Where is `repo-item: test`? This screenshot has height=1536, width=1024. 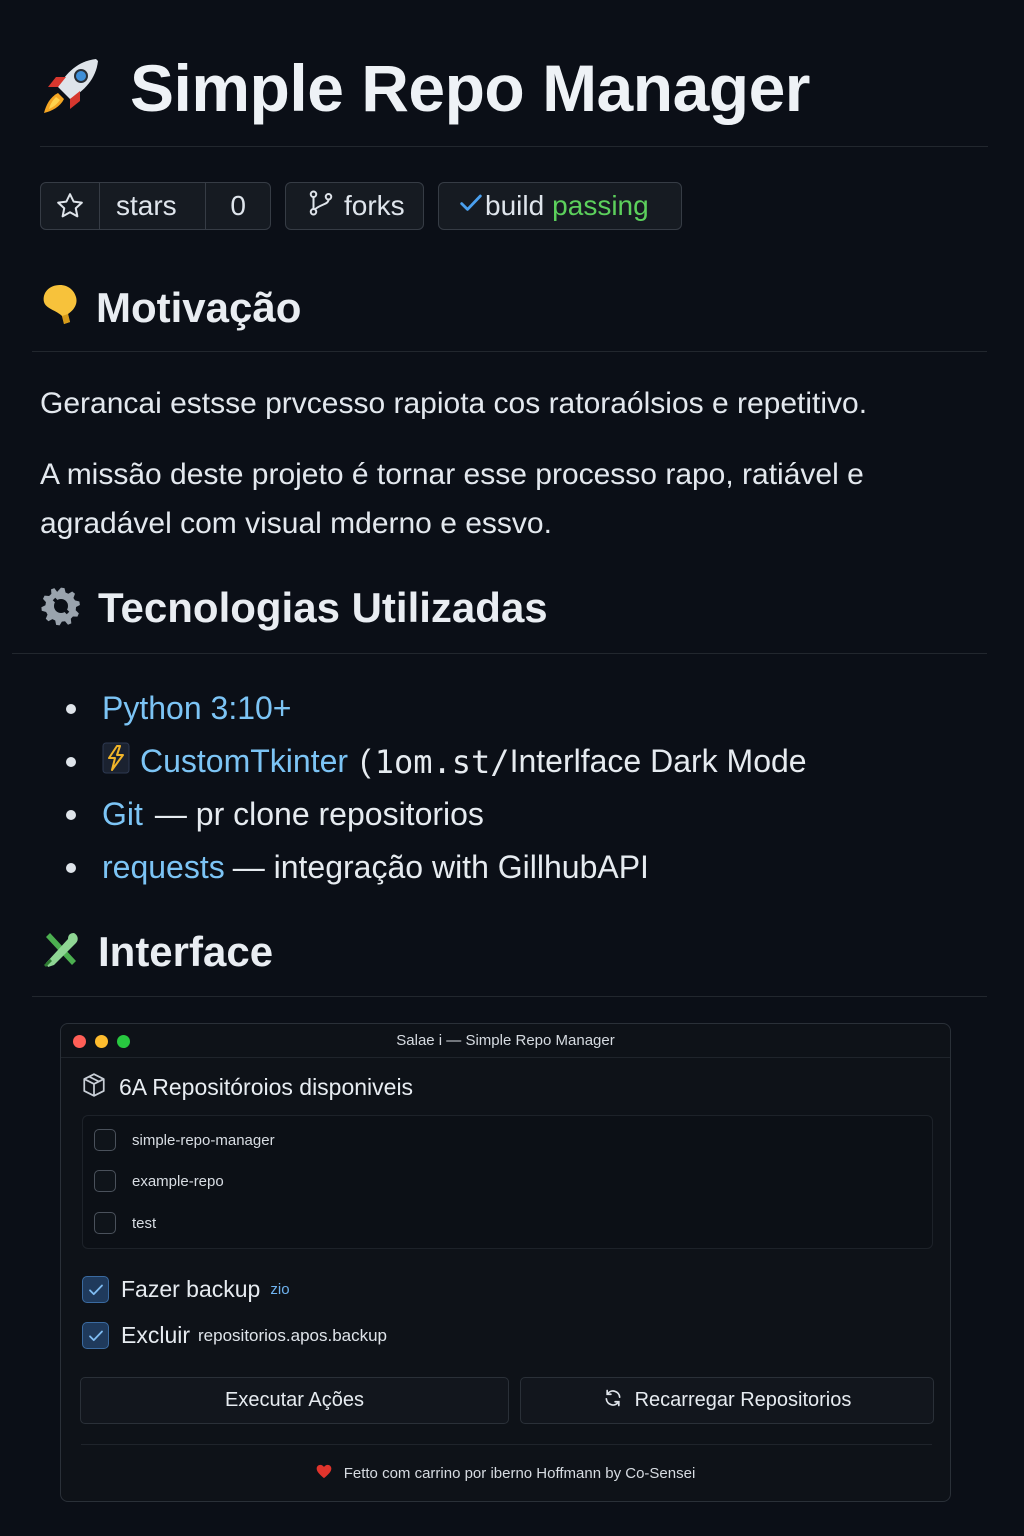 repo-item: test is located at coordinates (125, 1223).